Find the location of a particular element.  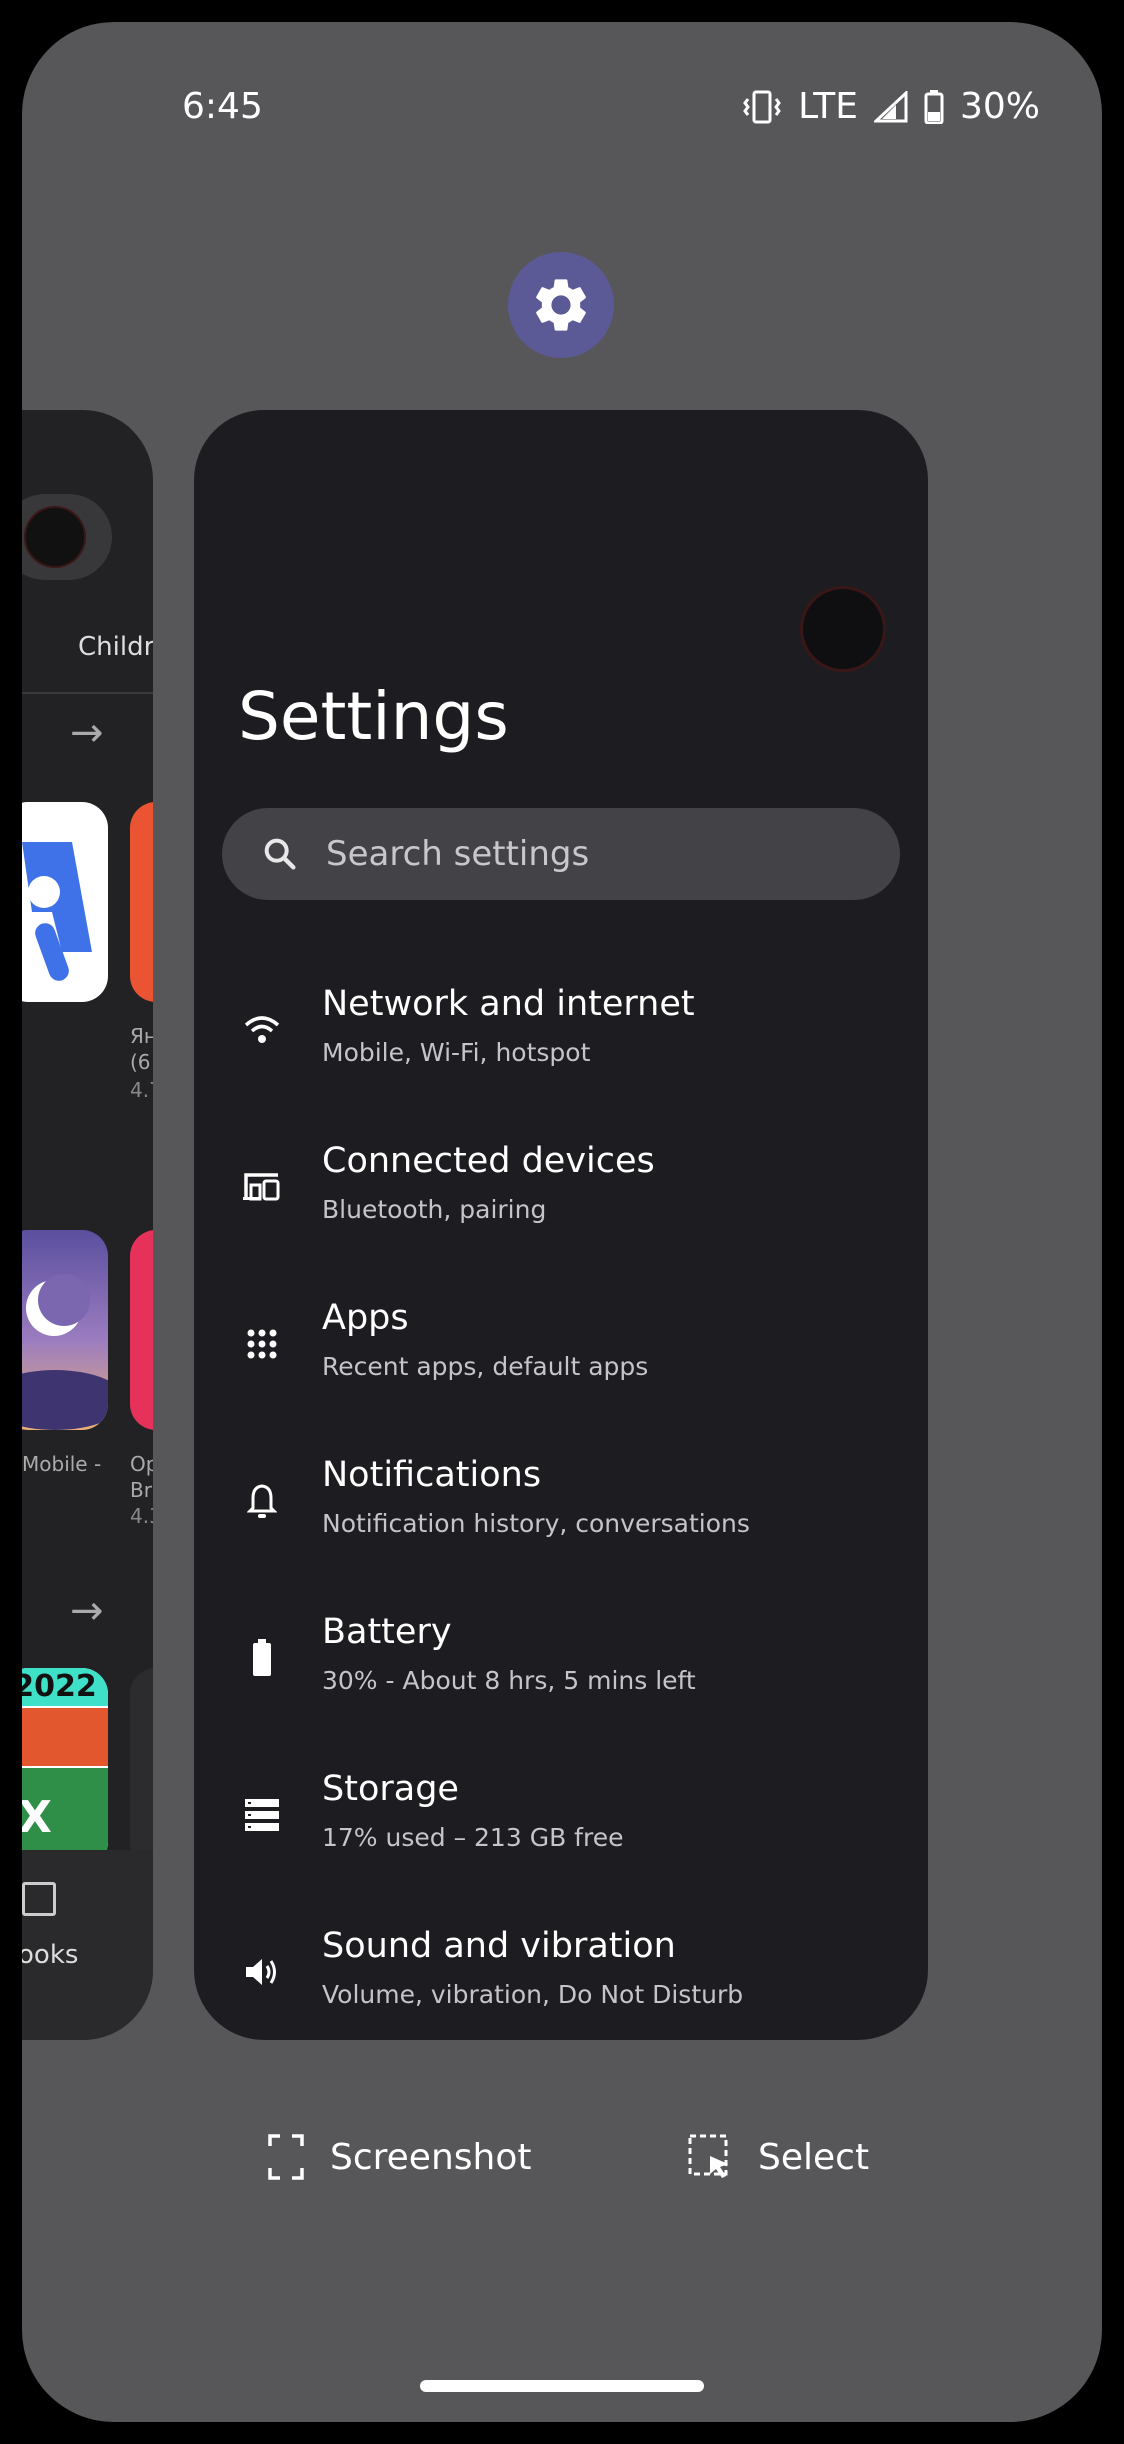

item-title: Network and internet is located at coordinates (508, 1004).